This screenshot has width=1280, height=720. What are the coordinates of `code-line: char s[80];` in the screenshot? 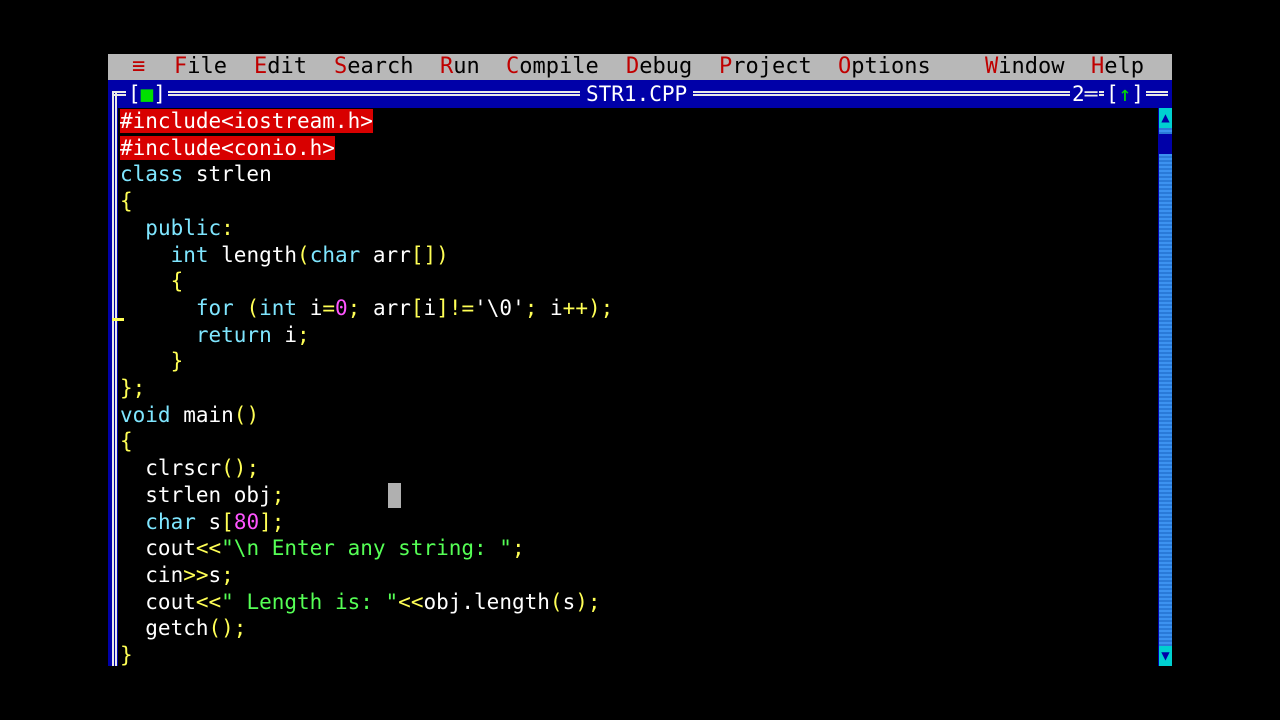 It's located at (202, 522).